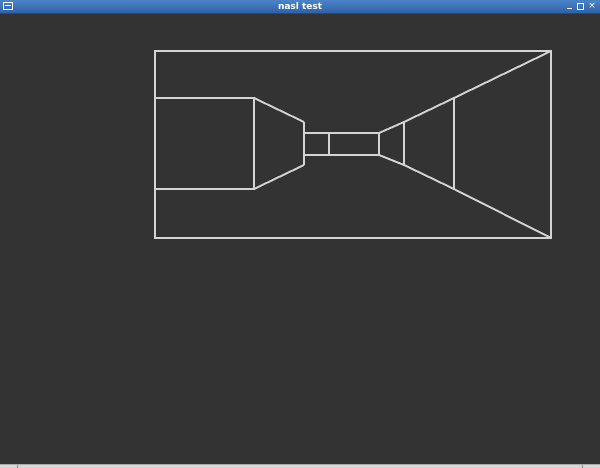  Describe the element at coordinates (391, 160) in the screenshot. I see `right-wall-far-bottom` at that location.